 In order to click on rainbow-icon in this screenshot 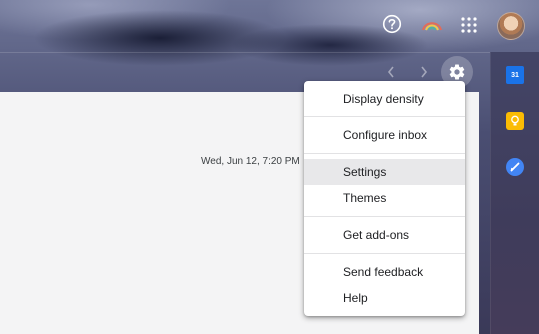, I will do `click(432, 24)`.